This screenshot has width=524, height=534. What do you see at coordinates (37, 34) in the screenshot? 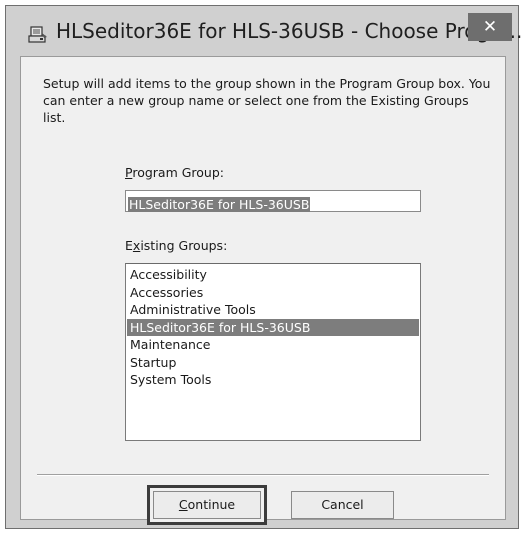
I see `setup-installer-icon` at bounding box center [37, 34].